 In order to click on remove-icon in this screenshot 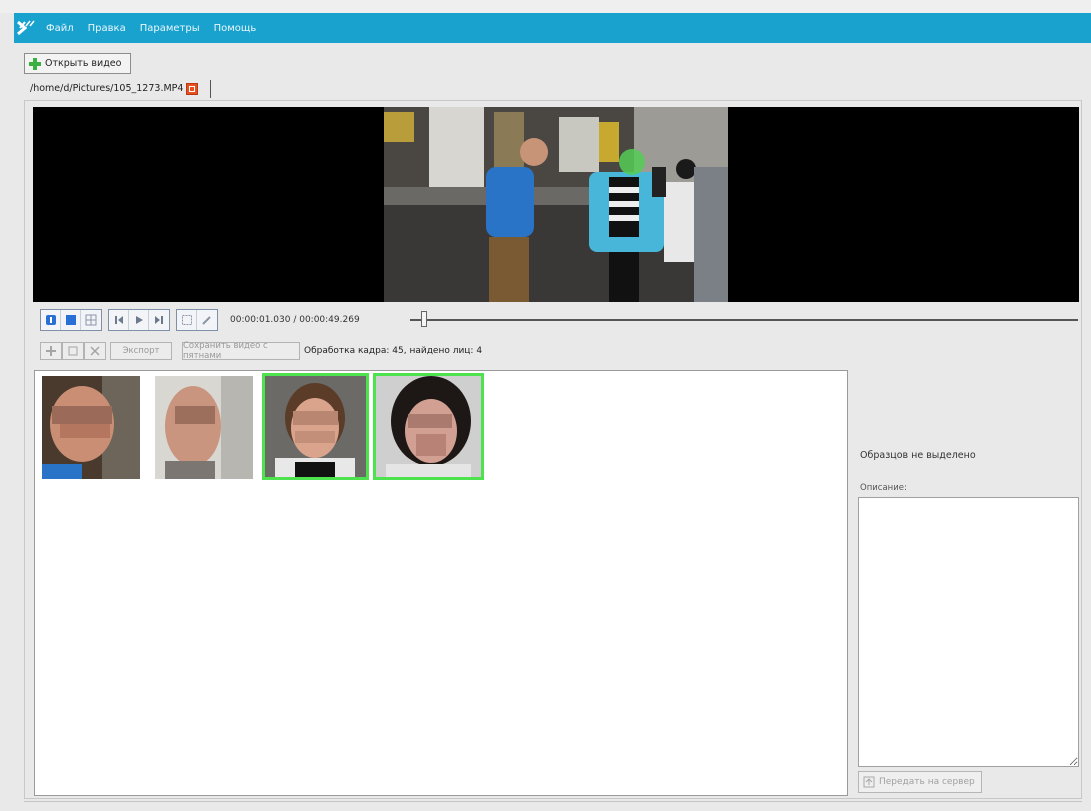, I will do `click(95, 351)`.